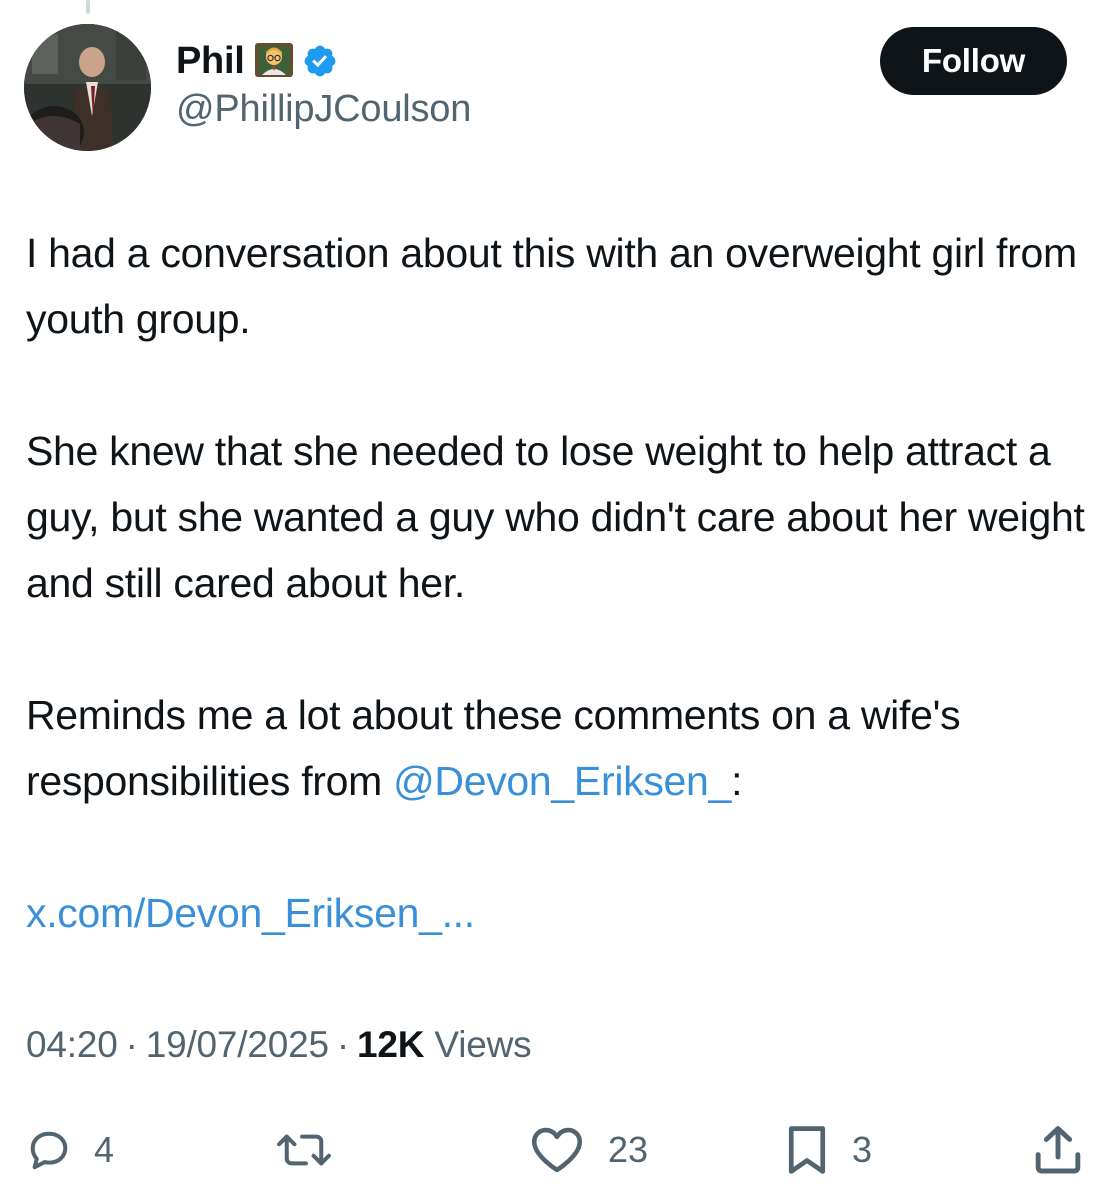 The height and width of the screenshot is (1200, 1115). Describe the element at coordinates (973, 61) in the screenshot. I see `follow-button: Follow` at that location.